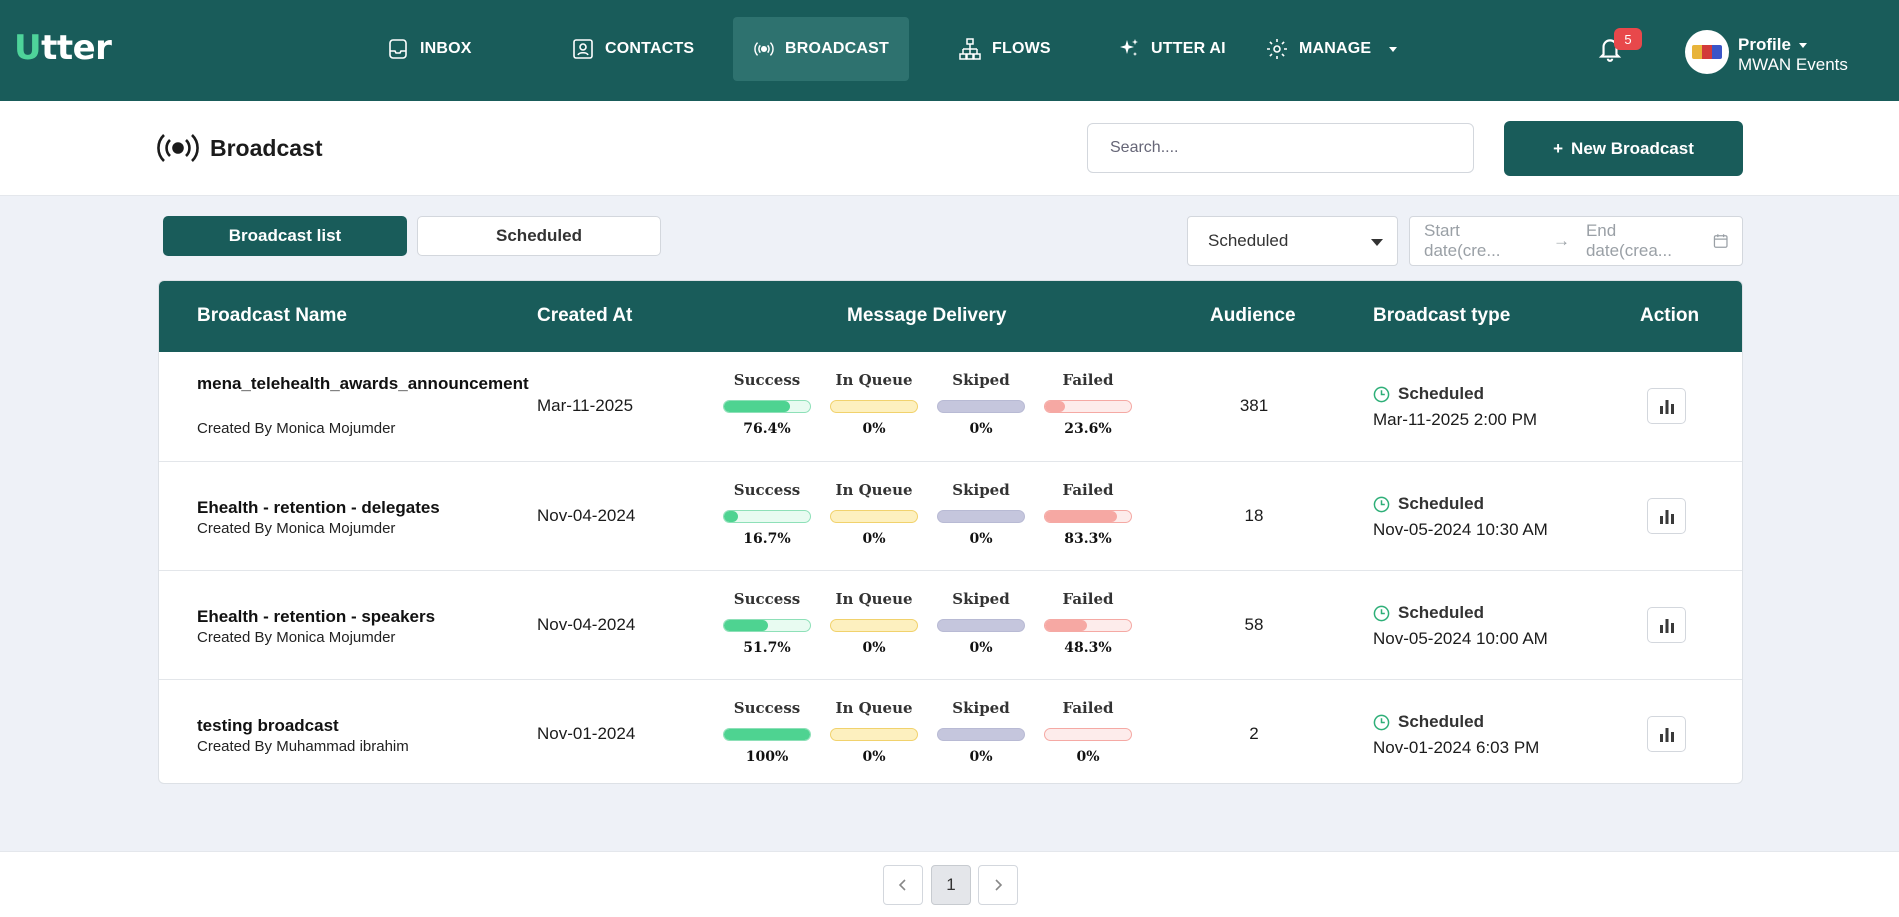 Image resolution: width=1899 pixels, height=917 pixels. Describe the element at coordinates (981, 648) in the screenshot. I see `delivery-skip-value: 0%` at that location.